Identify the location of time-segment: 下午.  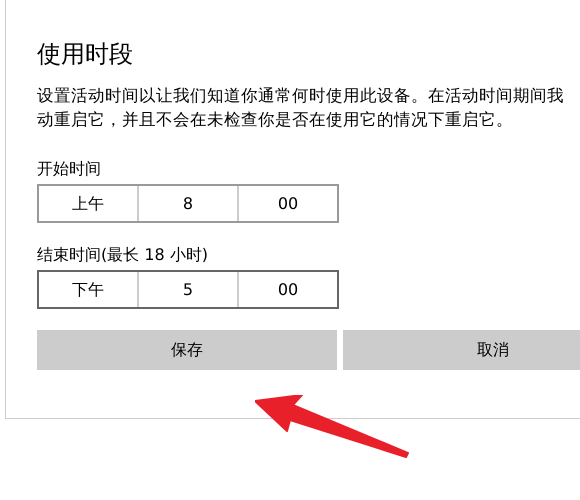
(88, 289).